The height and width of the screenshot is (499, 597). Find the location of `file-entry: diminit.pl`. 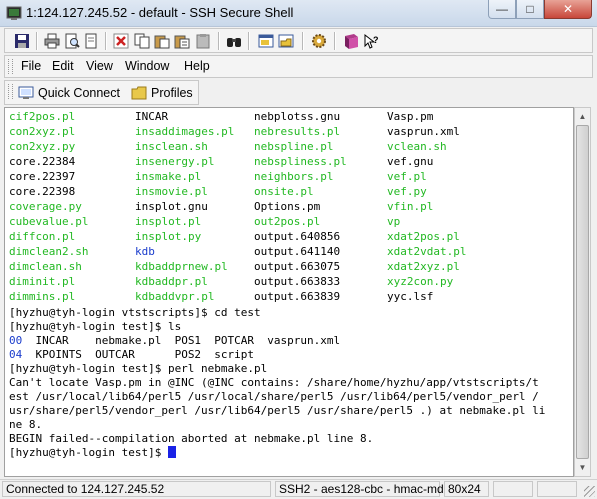

file-entry: diminit.pl is located at coordinates (42, 281).